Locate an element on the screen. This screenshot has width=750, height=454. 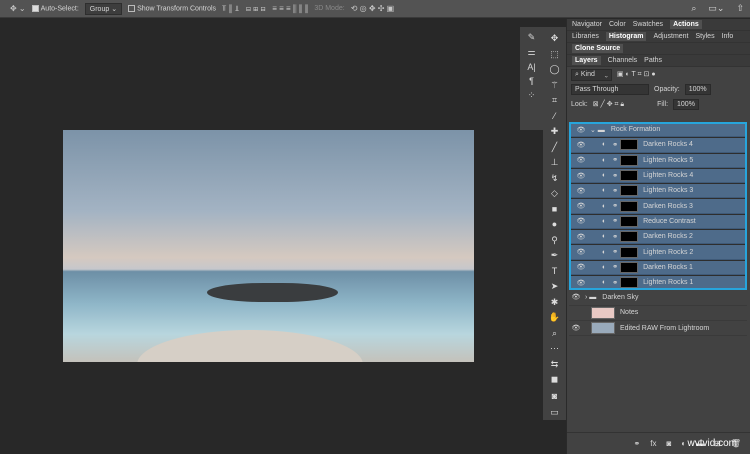
layer-row: 👁︎ ◐ ⚭ Reduce Contrast is located at coordinates (658, 221).